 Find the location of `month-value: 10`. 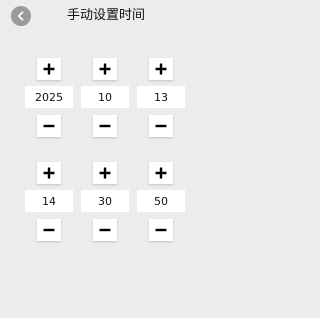

month-value: 10 is located at coordinates (105, 97).